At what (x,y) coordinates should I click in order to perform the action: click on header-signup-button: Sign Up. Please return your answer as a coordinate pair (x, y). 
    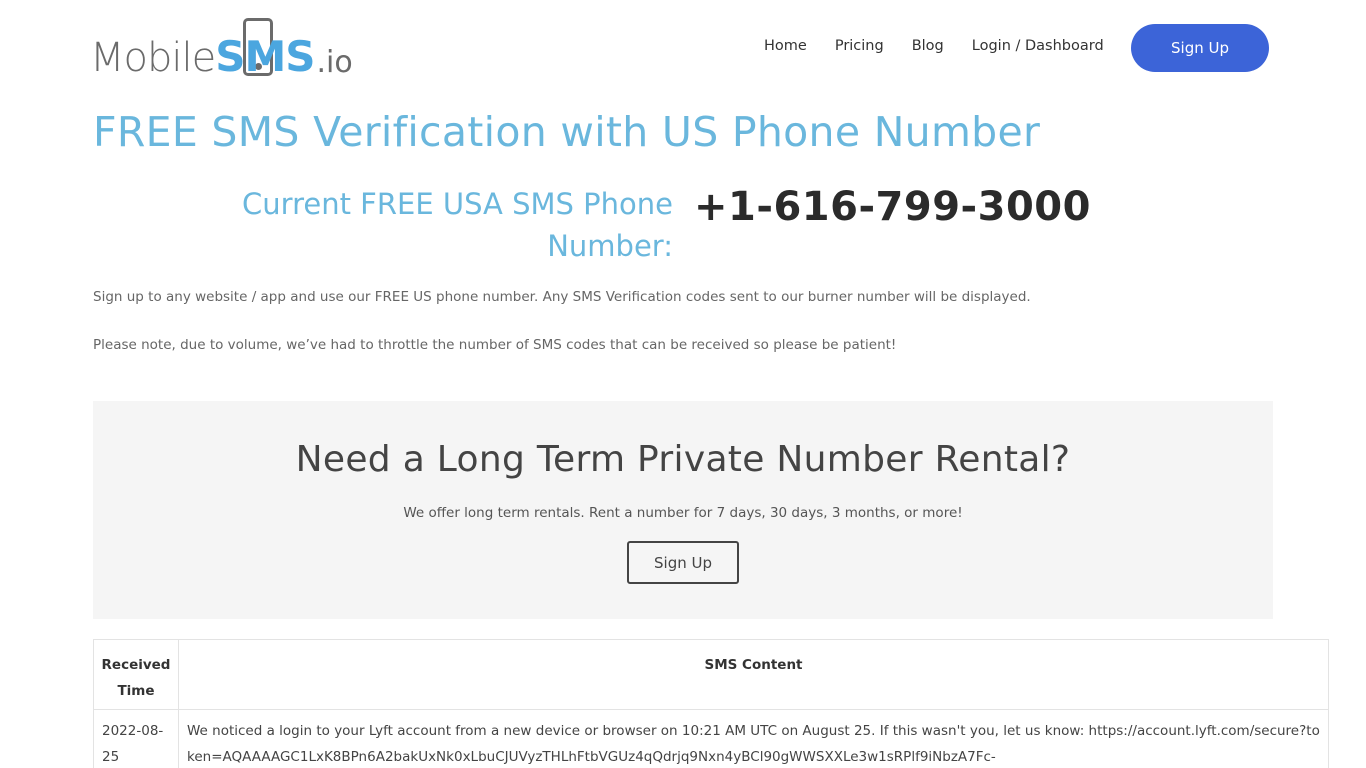
    Looking at the image, I should click on (1200, 48).